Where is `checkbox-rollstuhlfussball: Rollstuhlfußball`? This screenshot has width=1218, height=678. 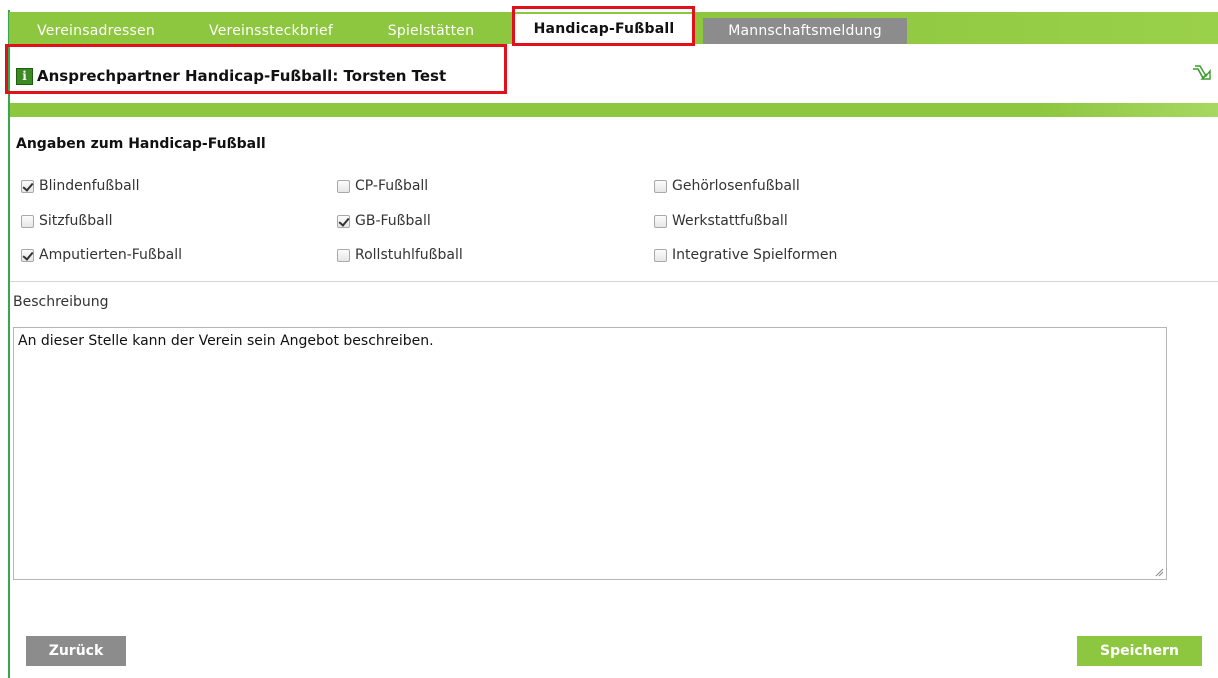 checkbox-rollstuhlfussball: Rollstuhlfußball is located at coordinates (400, 255).